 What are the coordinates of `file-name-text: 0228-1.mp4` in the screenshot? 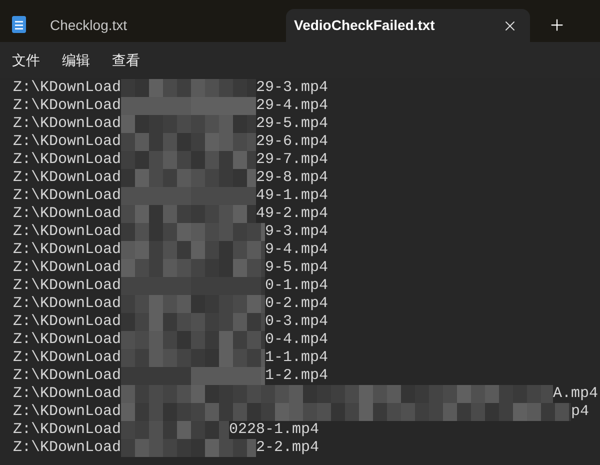 It's located at (274, 430).